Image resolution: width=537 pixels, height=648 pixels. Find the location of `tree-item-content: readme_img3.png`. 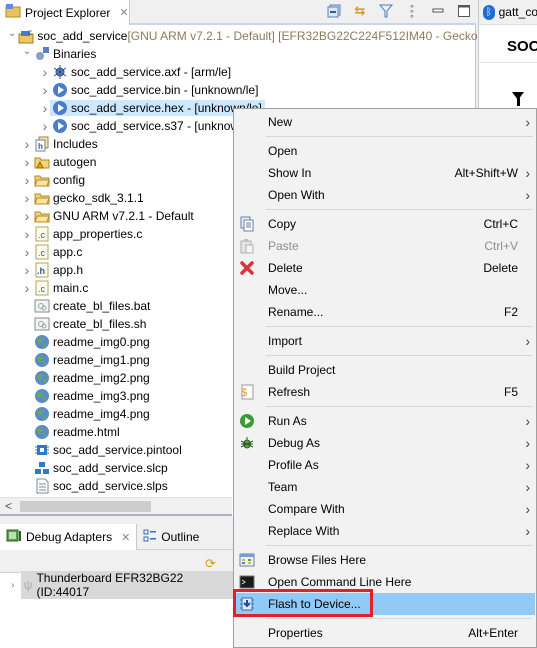

tree-item-content: readme_img3.png is located at coordinates (92, 396).